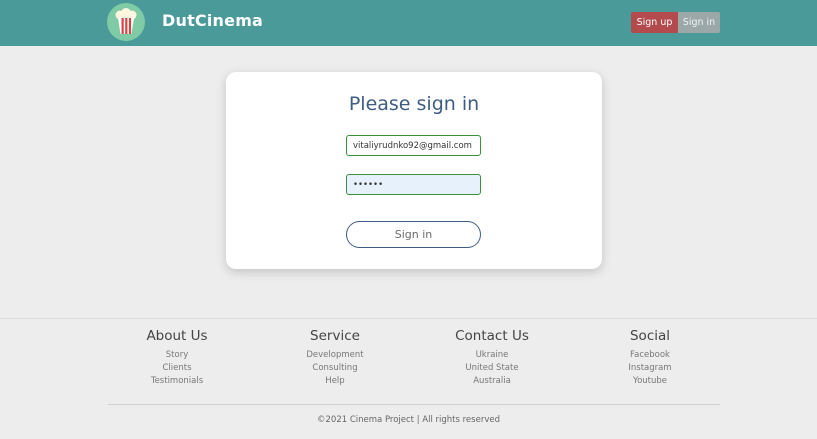 The height and width of the screenshot is (439, 817). What do you see at coordinates (177, 336) in the screenshot?
I see `footer-column-title: About Us` at bounding box center [177, 336].